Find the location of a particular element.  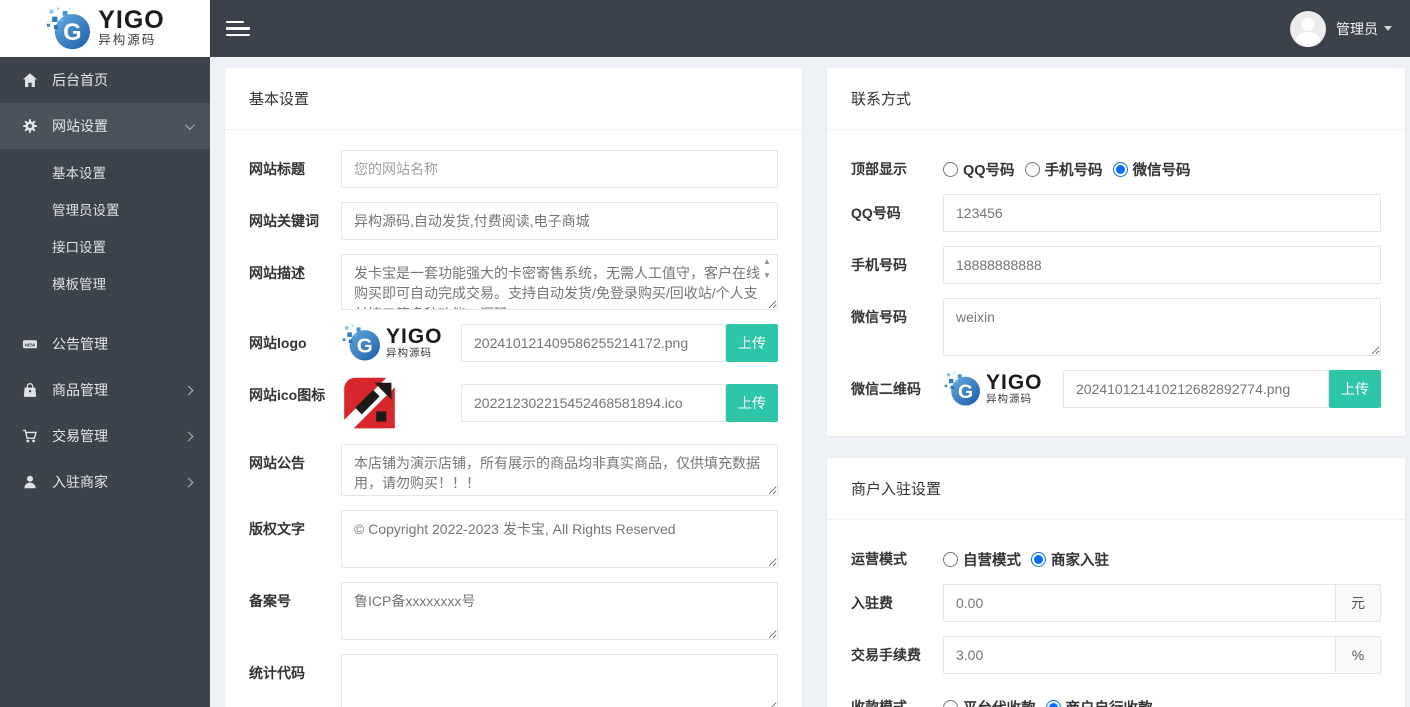

field-label: 微信号码 is located at coordinates (879, 317).